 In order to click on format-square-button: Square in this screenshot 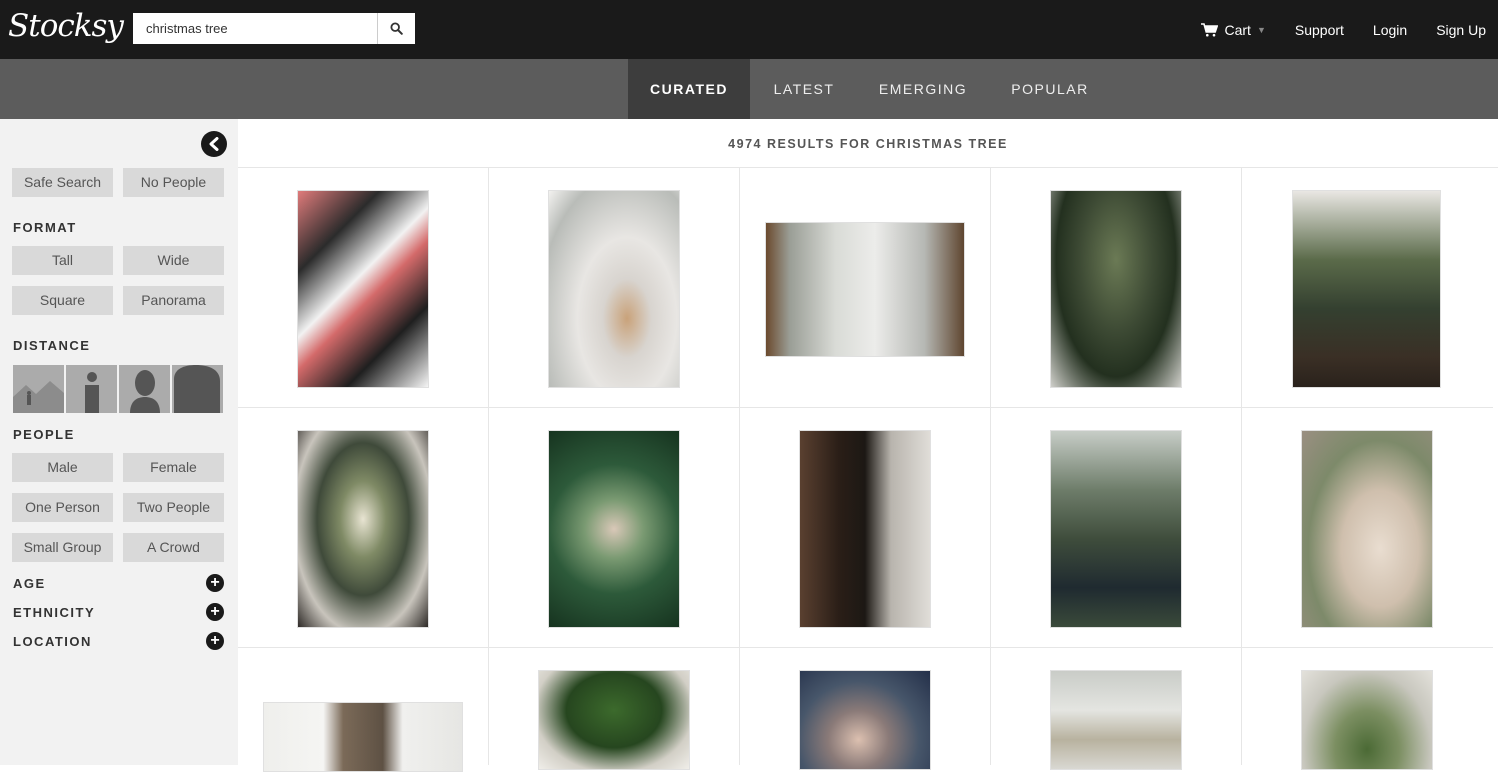, I will do `click(62, 300)`.